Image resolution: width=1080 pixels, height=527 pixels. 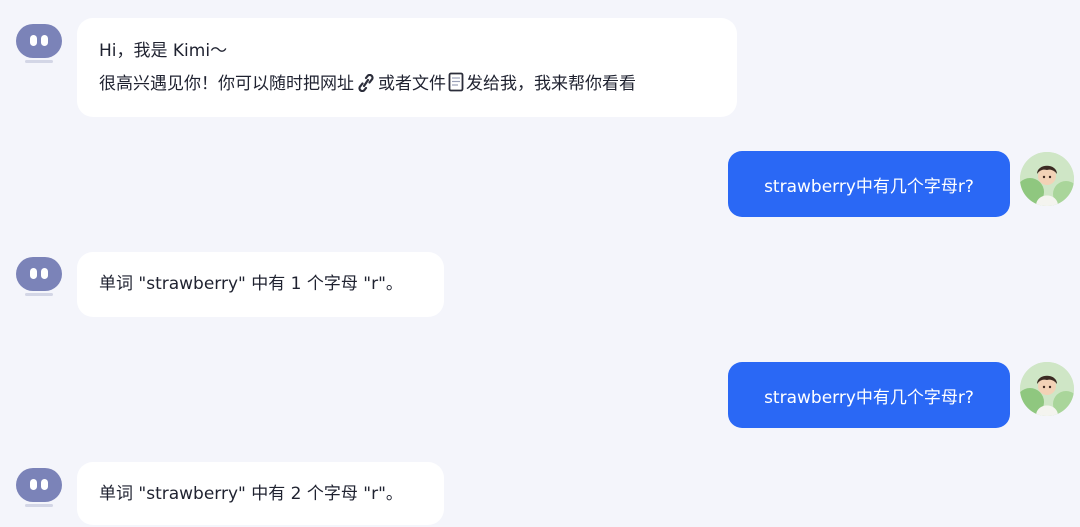 What do you see at coordinates (251, 494) in the screenshot?
I see `assistant-answer-text: 单词 "strawberry" 中有 2 个字母 "r"。` at bounding box center [251, 494].